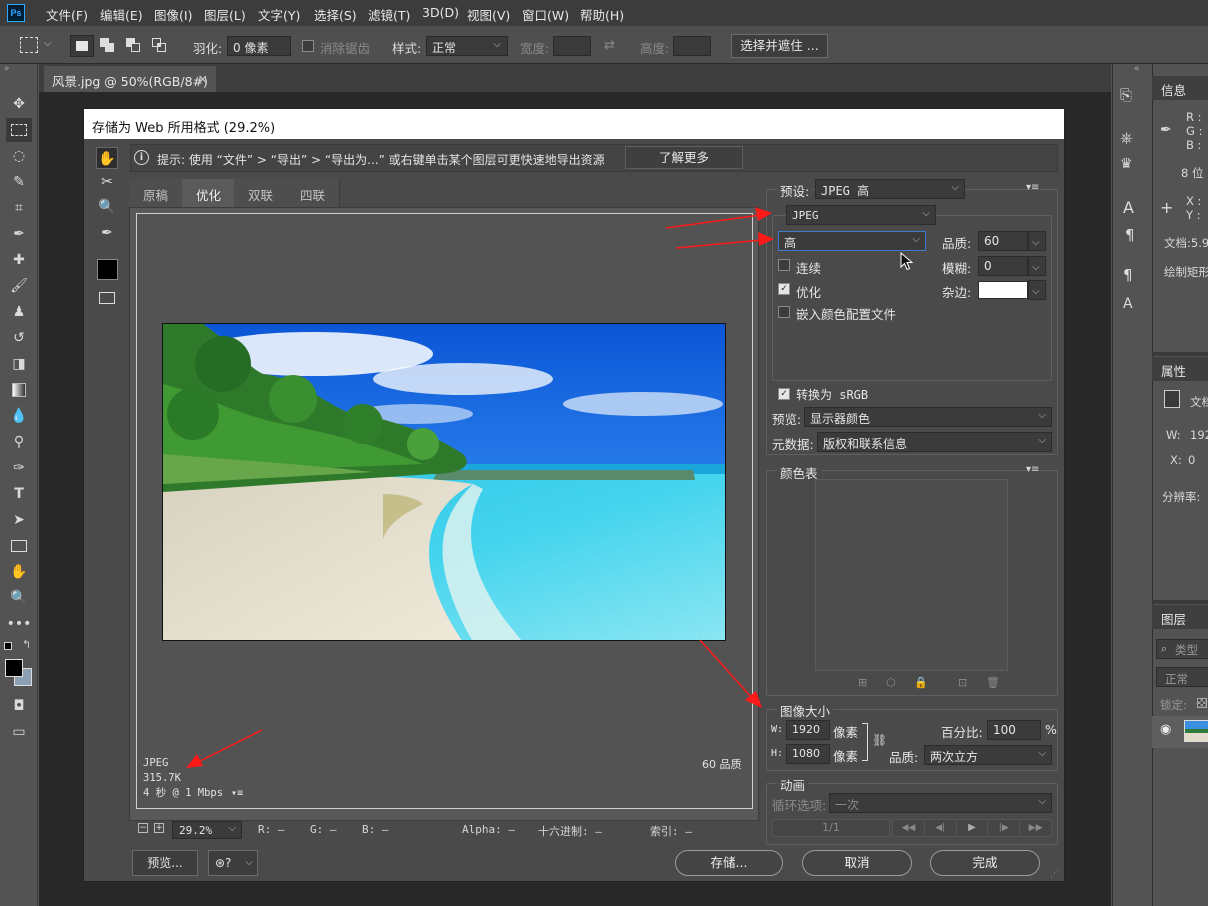 Image resolution: width=1208 pixels, height=906 pixels. I want to click on arrow-to-format-icon, so click(718, 218).